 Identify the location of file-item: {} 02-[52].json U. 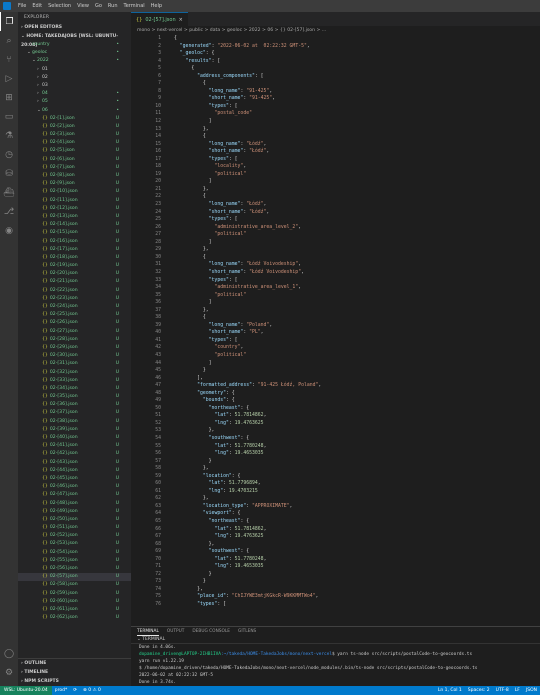
(74, 536).